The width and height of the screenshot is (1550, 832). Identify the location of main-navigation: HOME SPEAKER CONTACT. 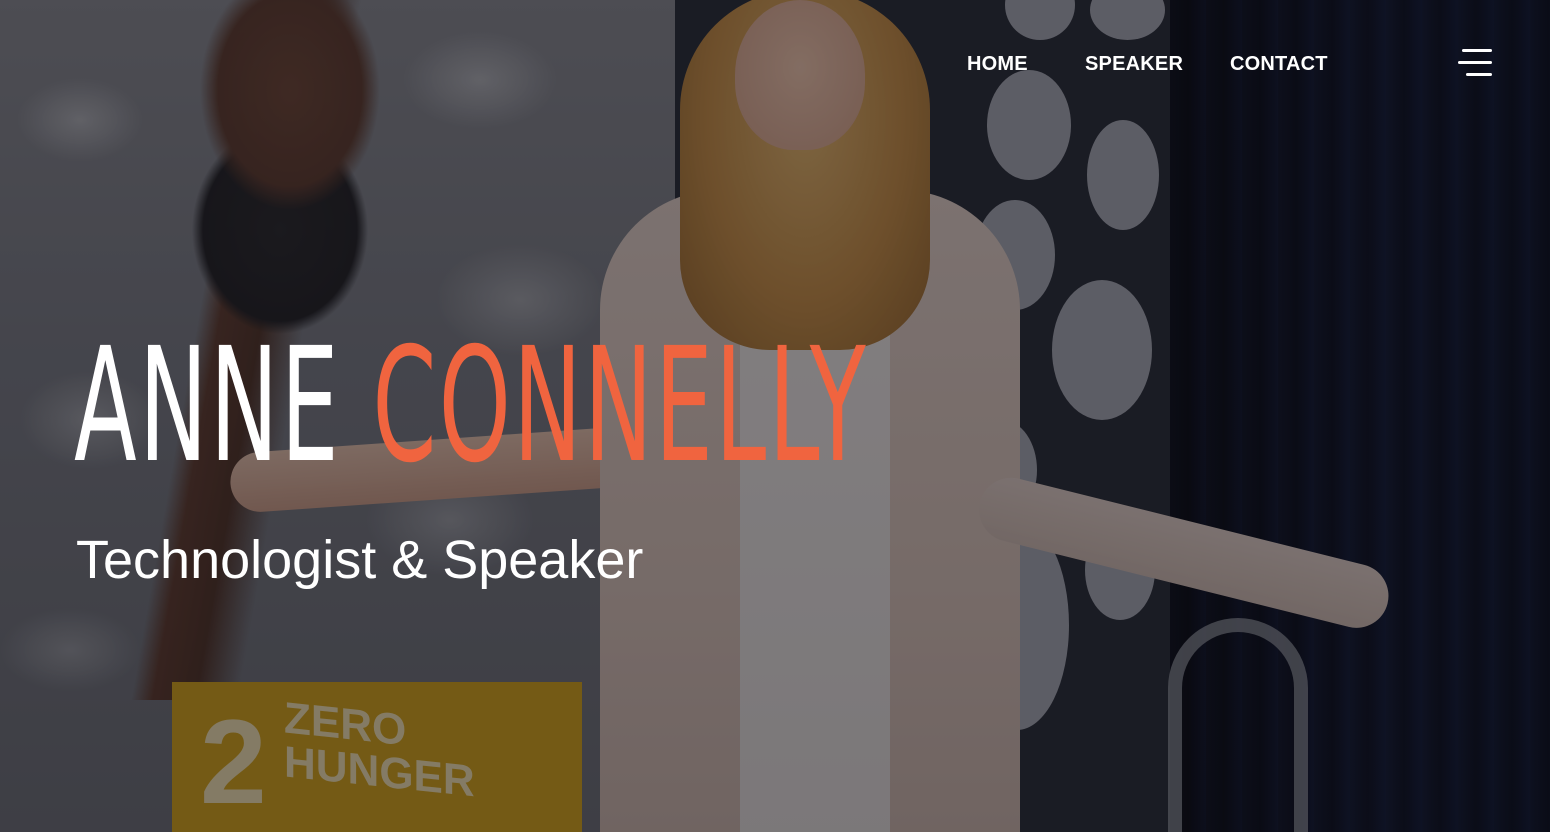
(775, 65).